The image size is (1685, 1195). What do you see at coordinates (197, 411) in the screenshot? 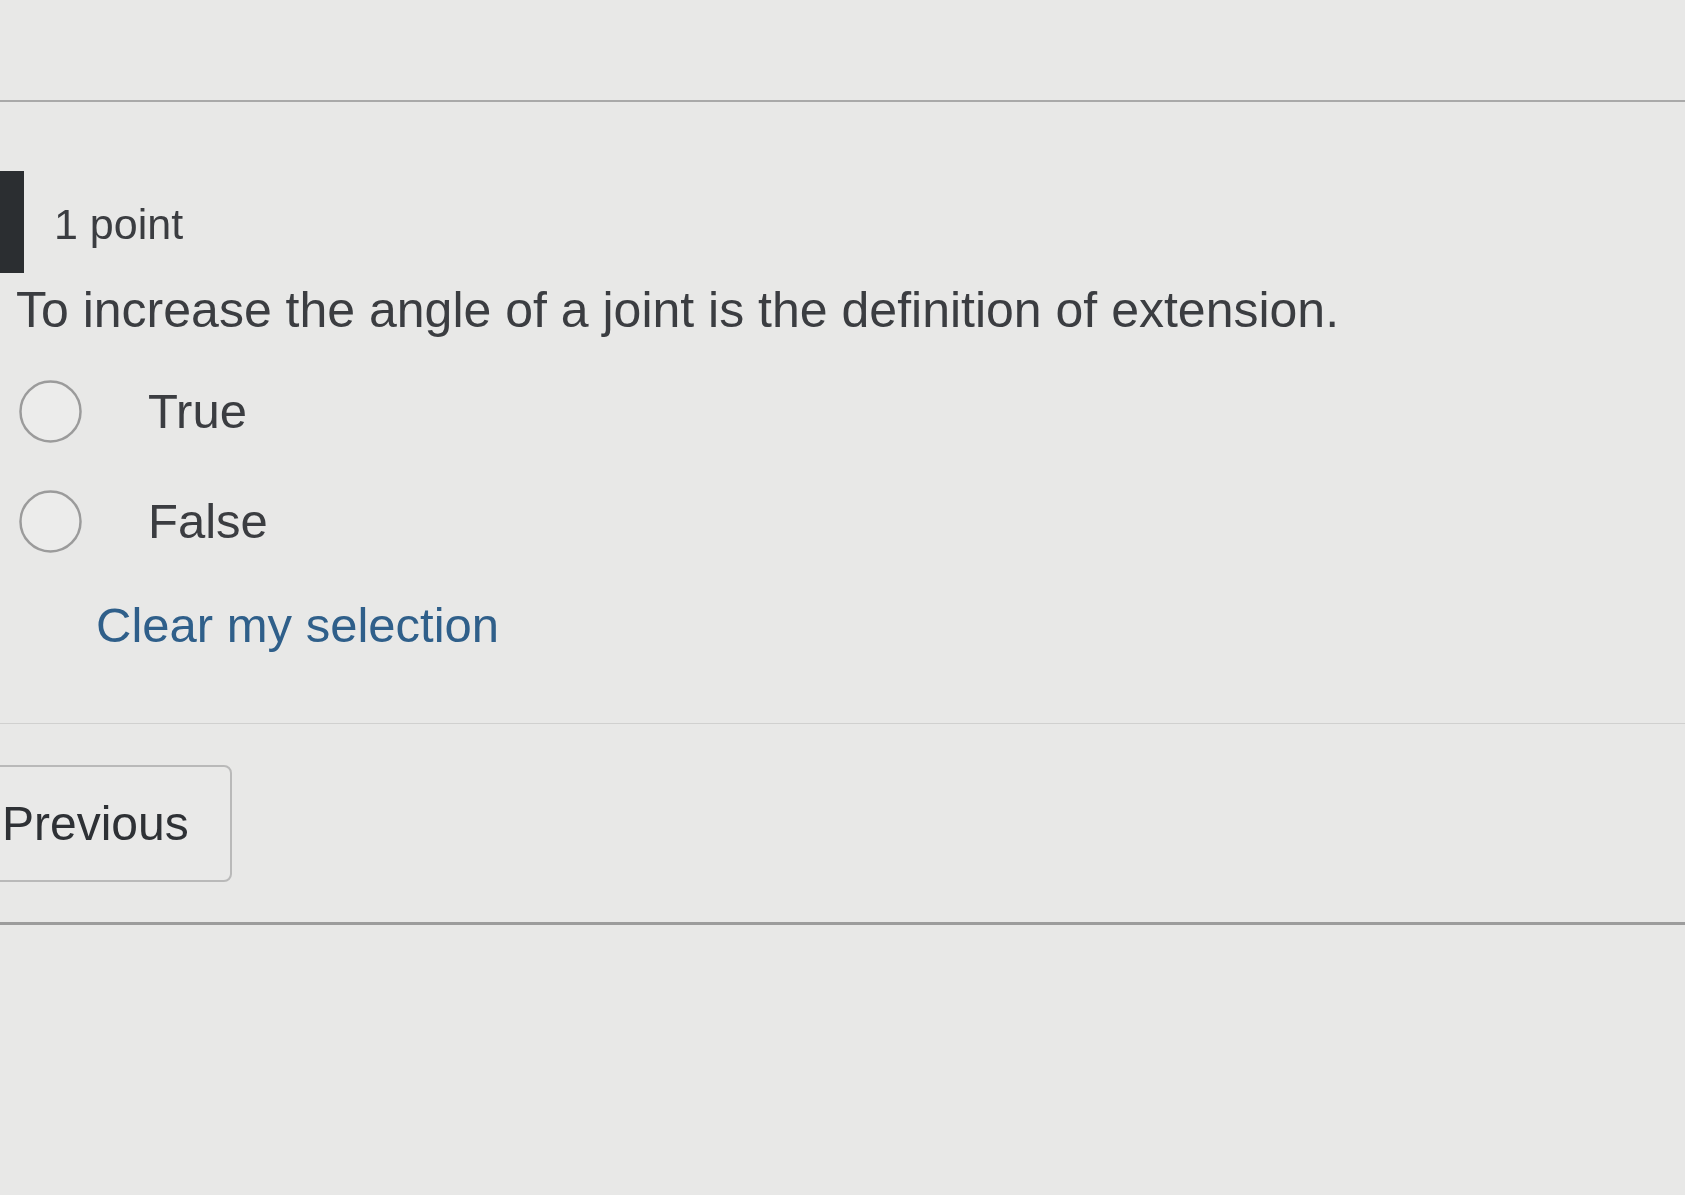
I see `option-label: True` at bounding box center [197, 411].